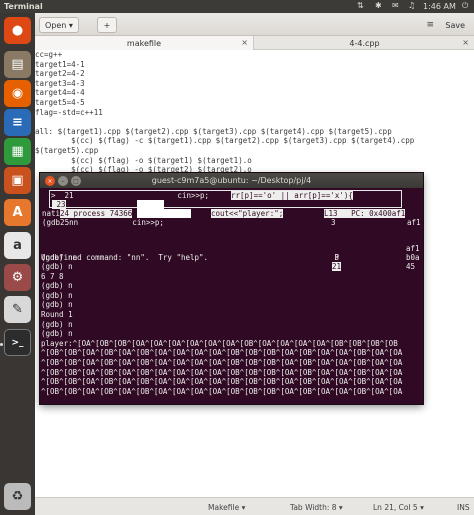 This screenshot has width=474, height=515. I want to click on insert-mode-indicator: INS, so click(463, 507).